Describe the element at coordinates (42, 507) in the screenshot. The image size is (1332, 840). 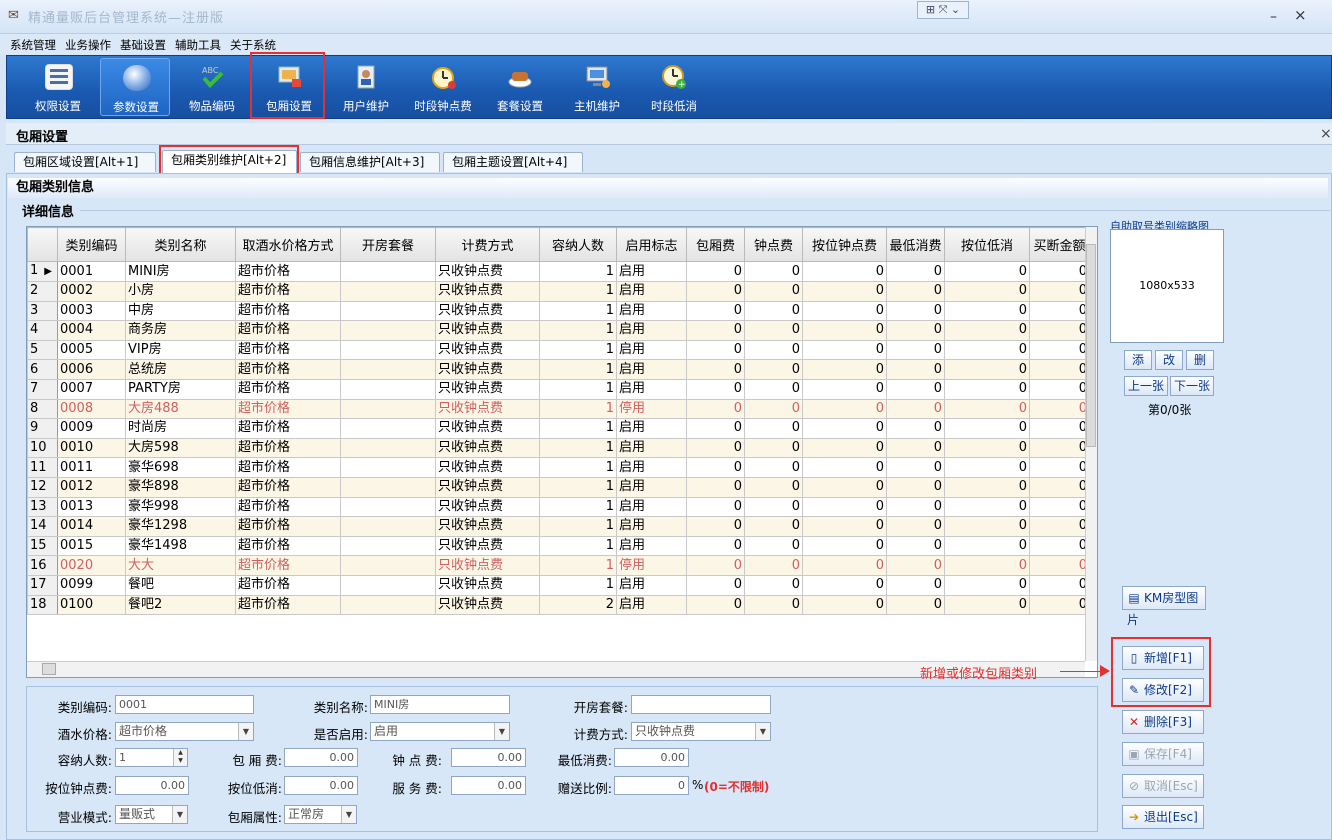
I see `row-number: 13` at that location.